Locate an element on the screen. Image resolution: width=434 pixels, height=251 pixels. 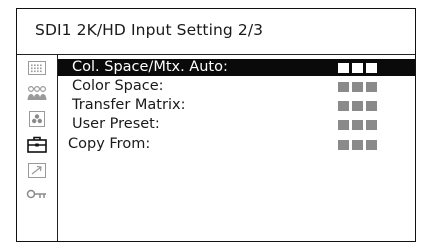
menu-row-user-preset: User Preset: is located at coordinates (236, 124).